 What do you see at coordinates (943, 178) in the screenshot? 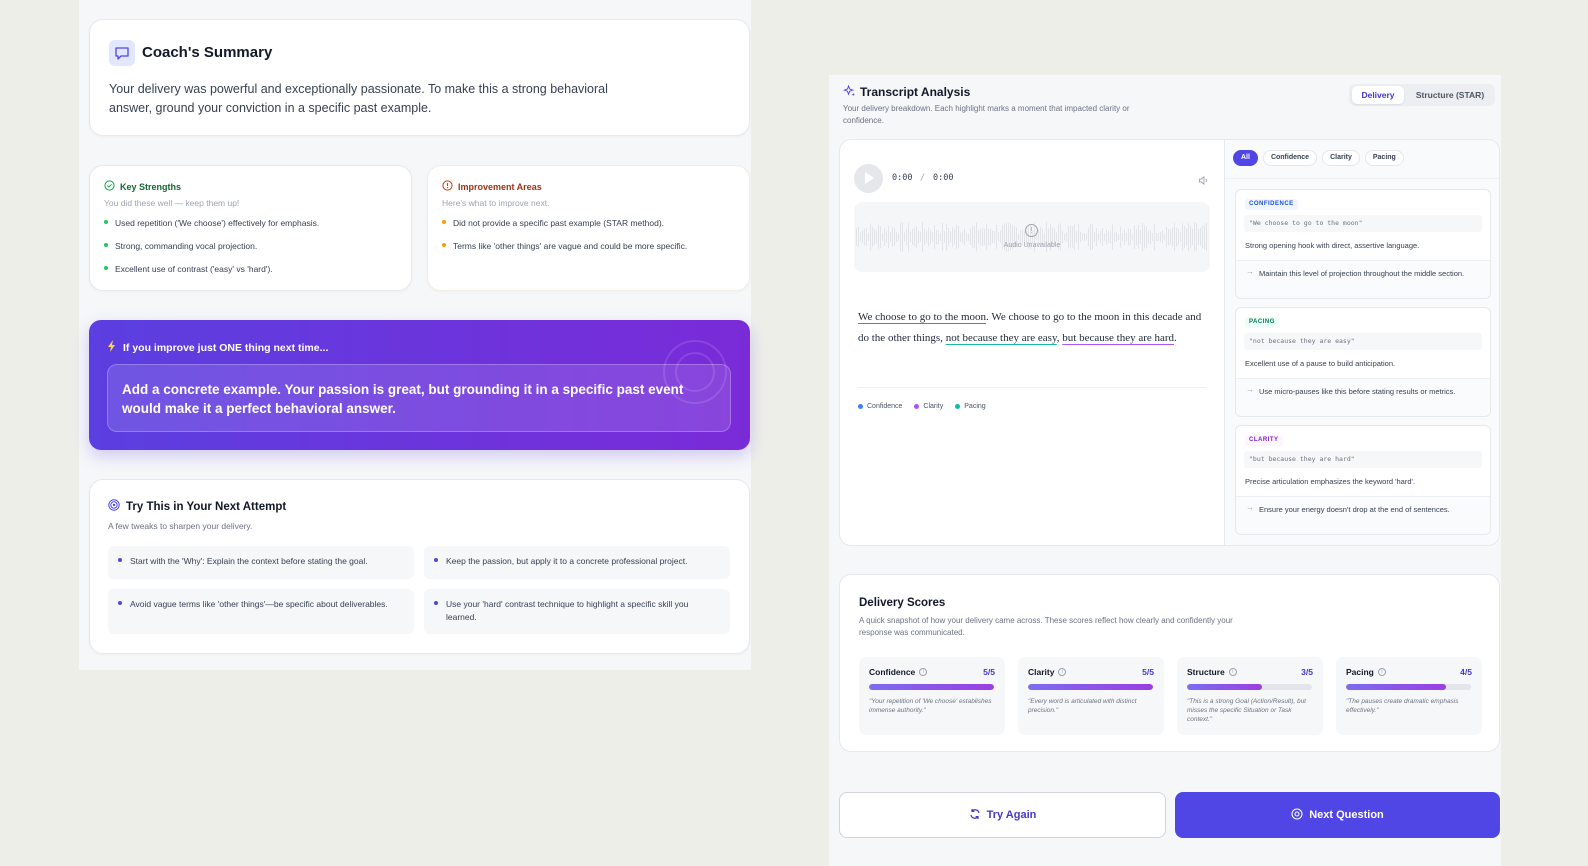
I see `duration: 0:00` at bounding box center [943, 178].